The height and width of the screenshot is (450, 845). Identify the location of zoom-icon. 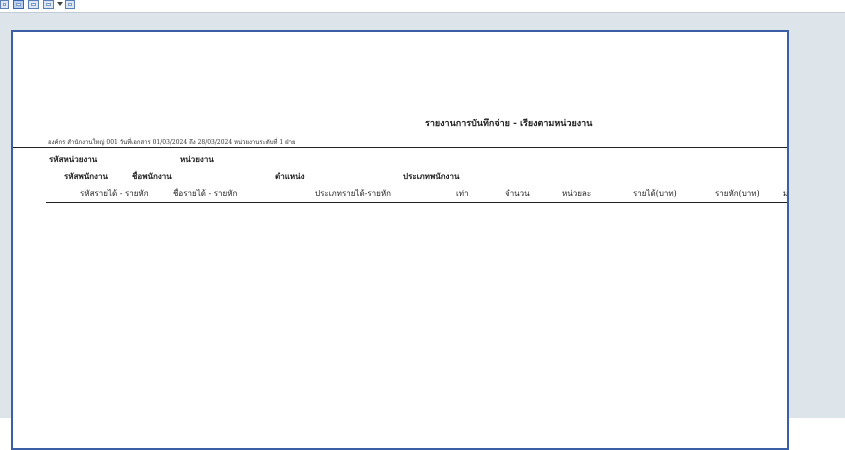
(70, 4).